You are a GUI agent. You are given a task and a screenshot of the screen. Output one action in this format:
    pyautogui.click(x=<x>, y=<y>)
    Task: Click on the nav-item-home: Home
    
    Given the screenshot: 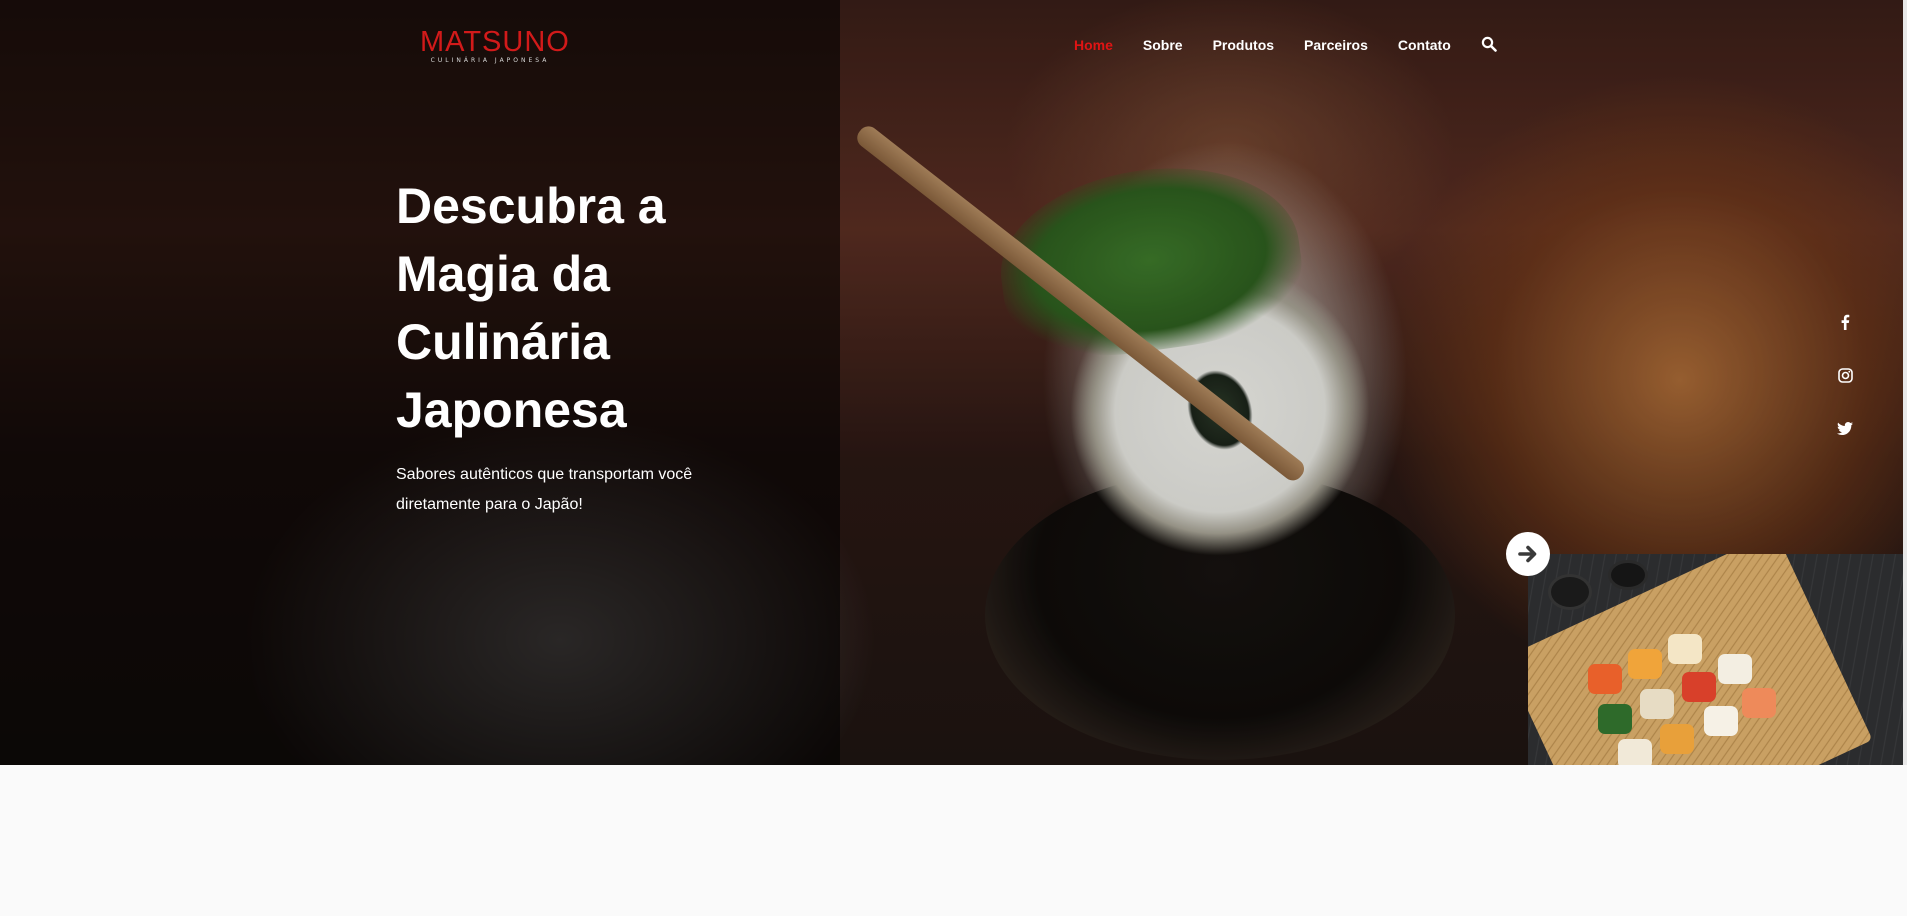 What is the action you would take?
    pyautogui.click(x=1093, y=45)
    